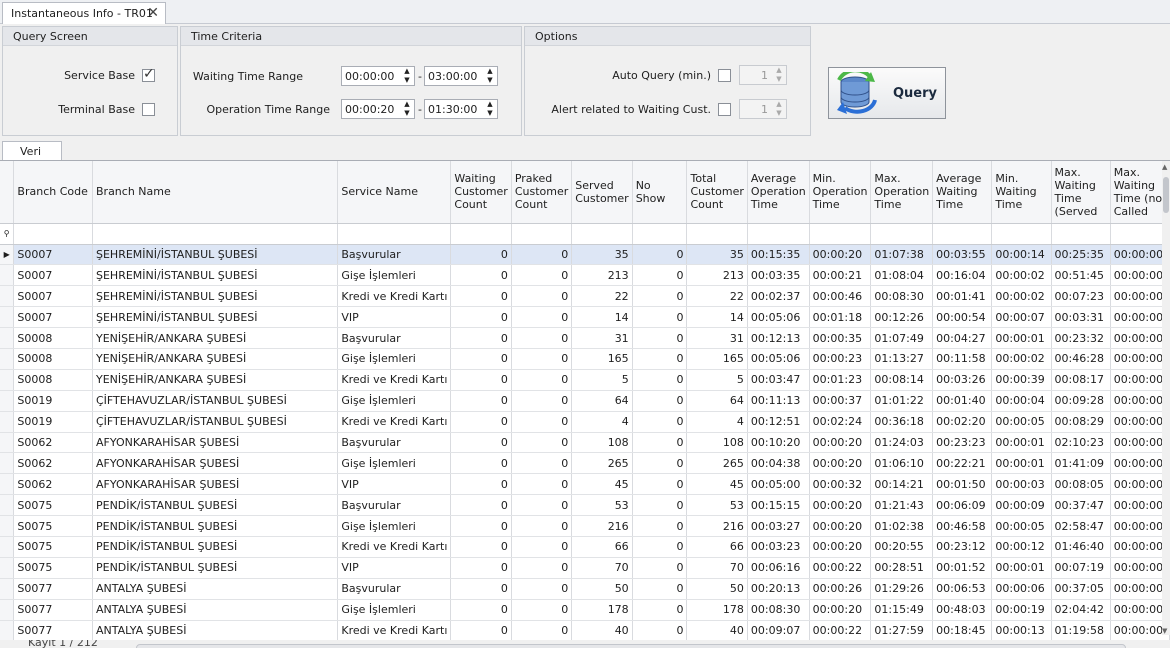  Describe the element at coordinates (481, 192) in the screenshot. I see `column-header: Waiting Customer Count` at that location.